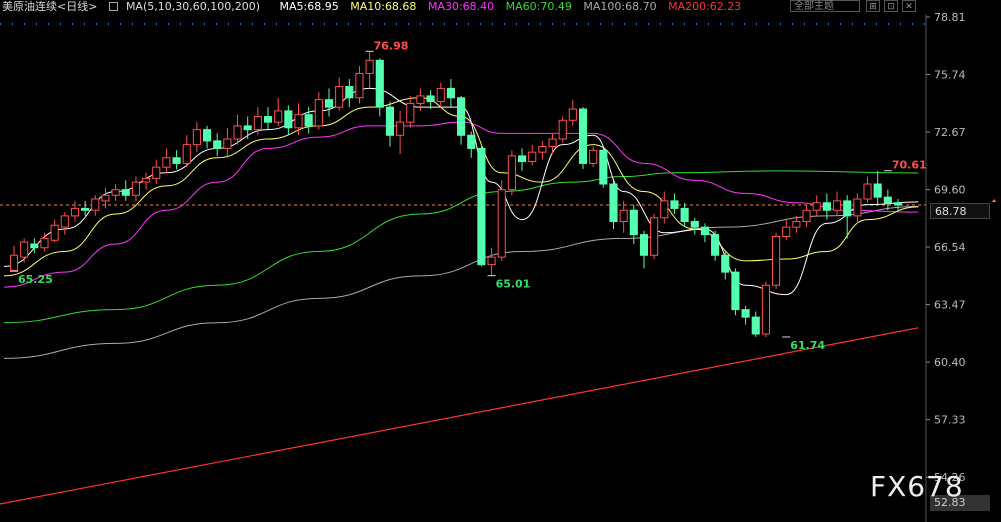  I want to click on close-icon: ✕, so click(909, 6).